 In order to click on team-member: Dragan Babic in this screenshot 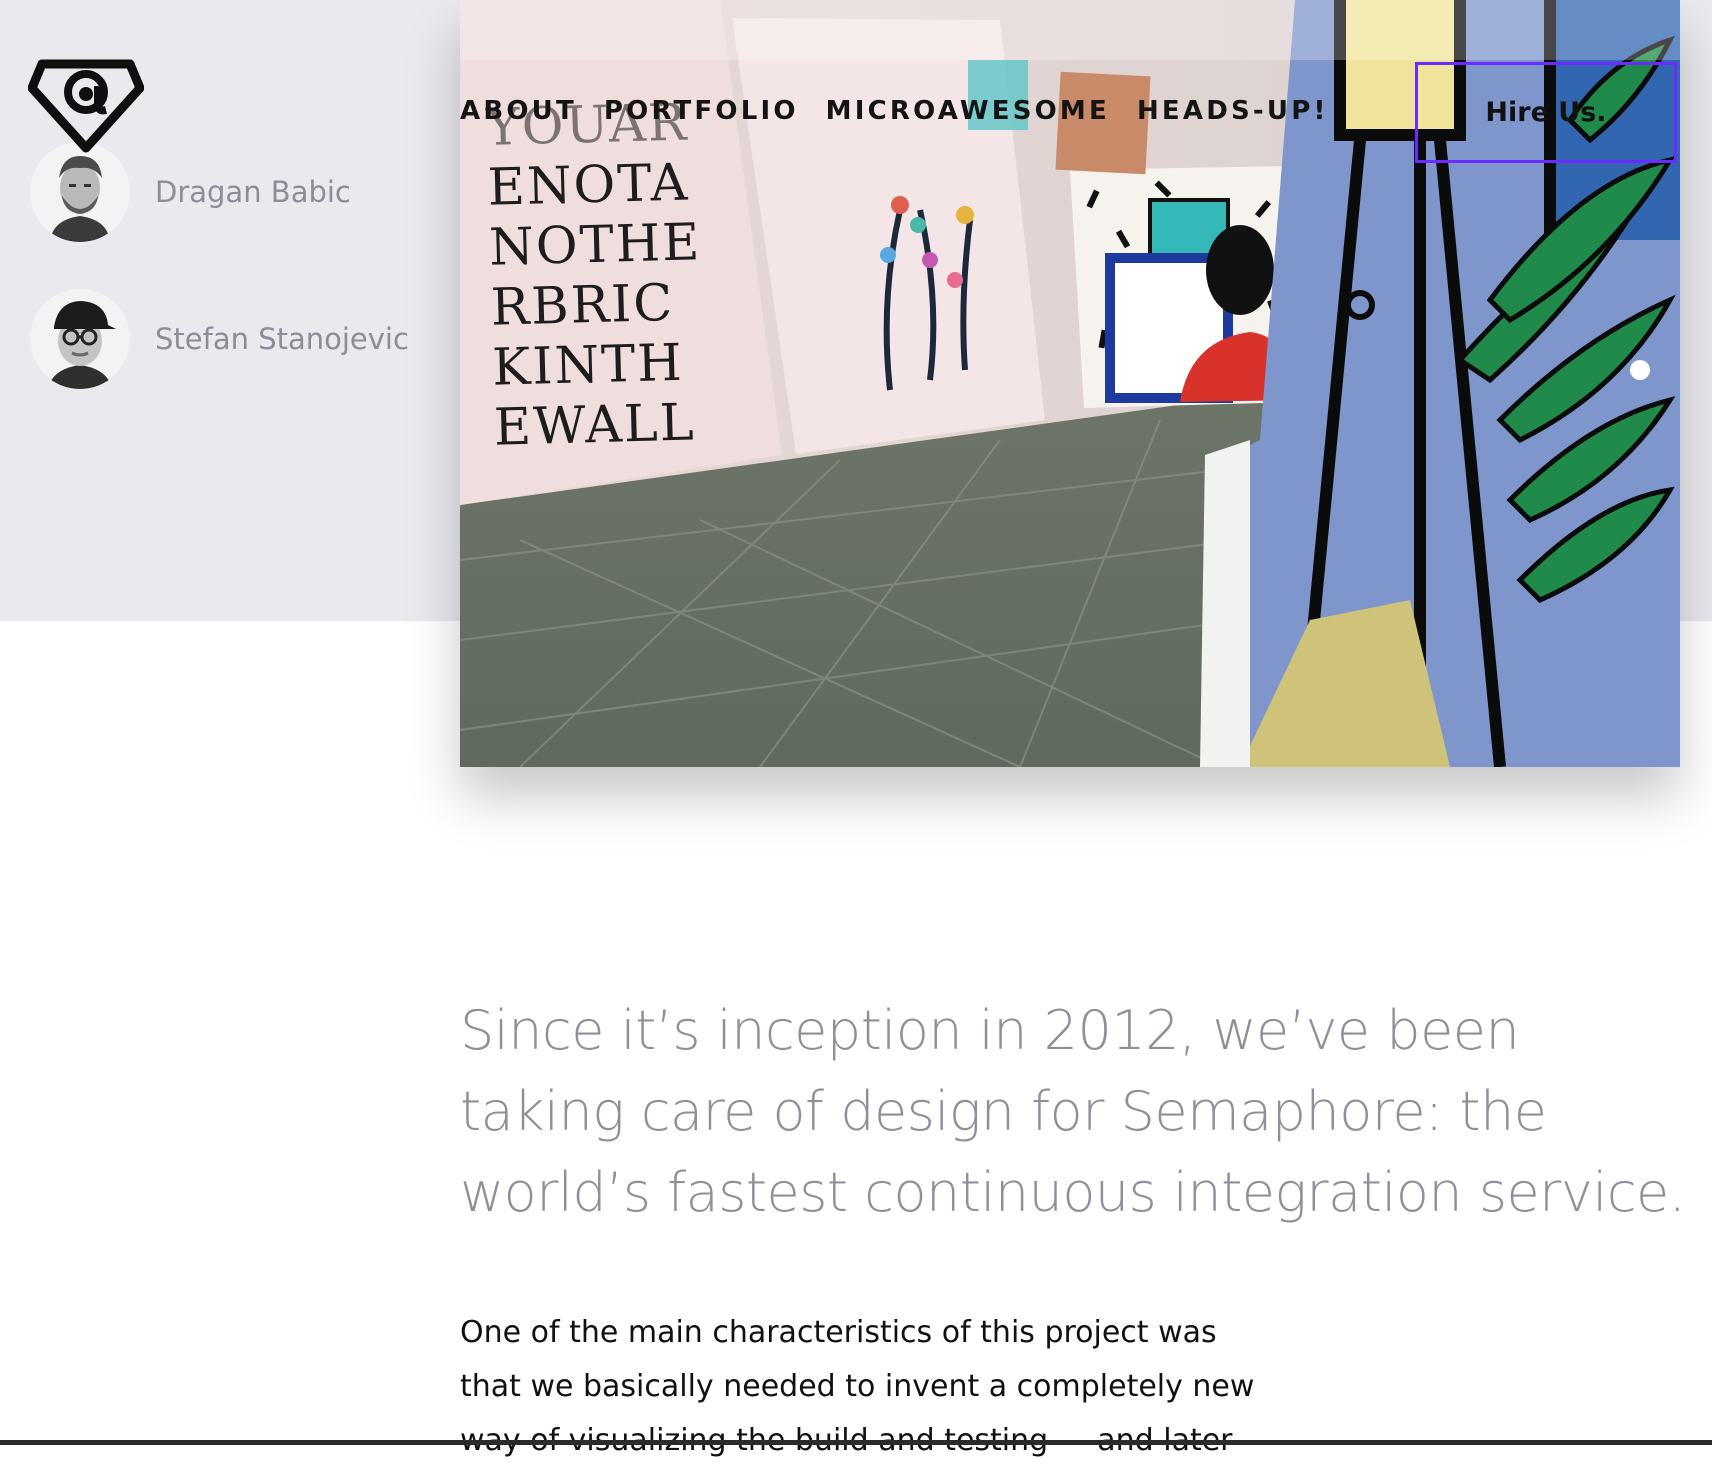, I will do `click(190, 192)`.